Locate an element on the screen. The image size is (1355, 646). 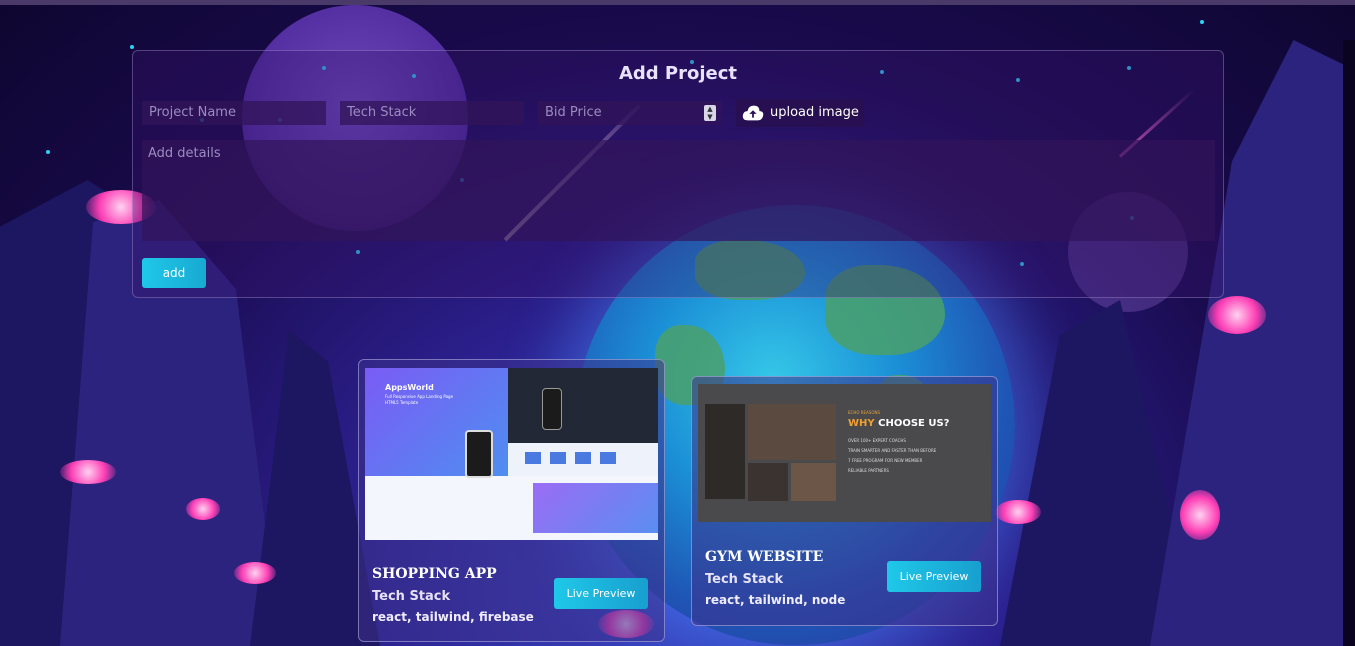
window-top-bar is located at coordinates (677, 2).